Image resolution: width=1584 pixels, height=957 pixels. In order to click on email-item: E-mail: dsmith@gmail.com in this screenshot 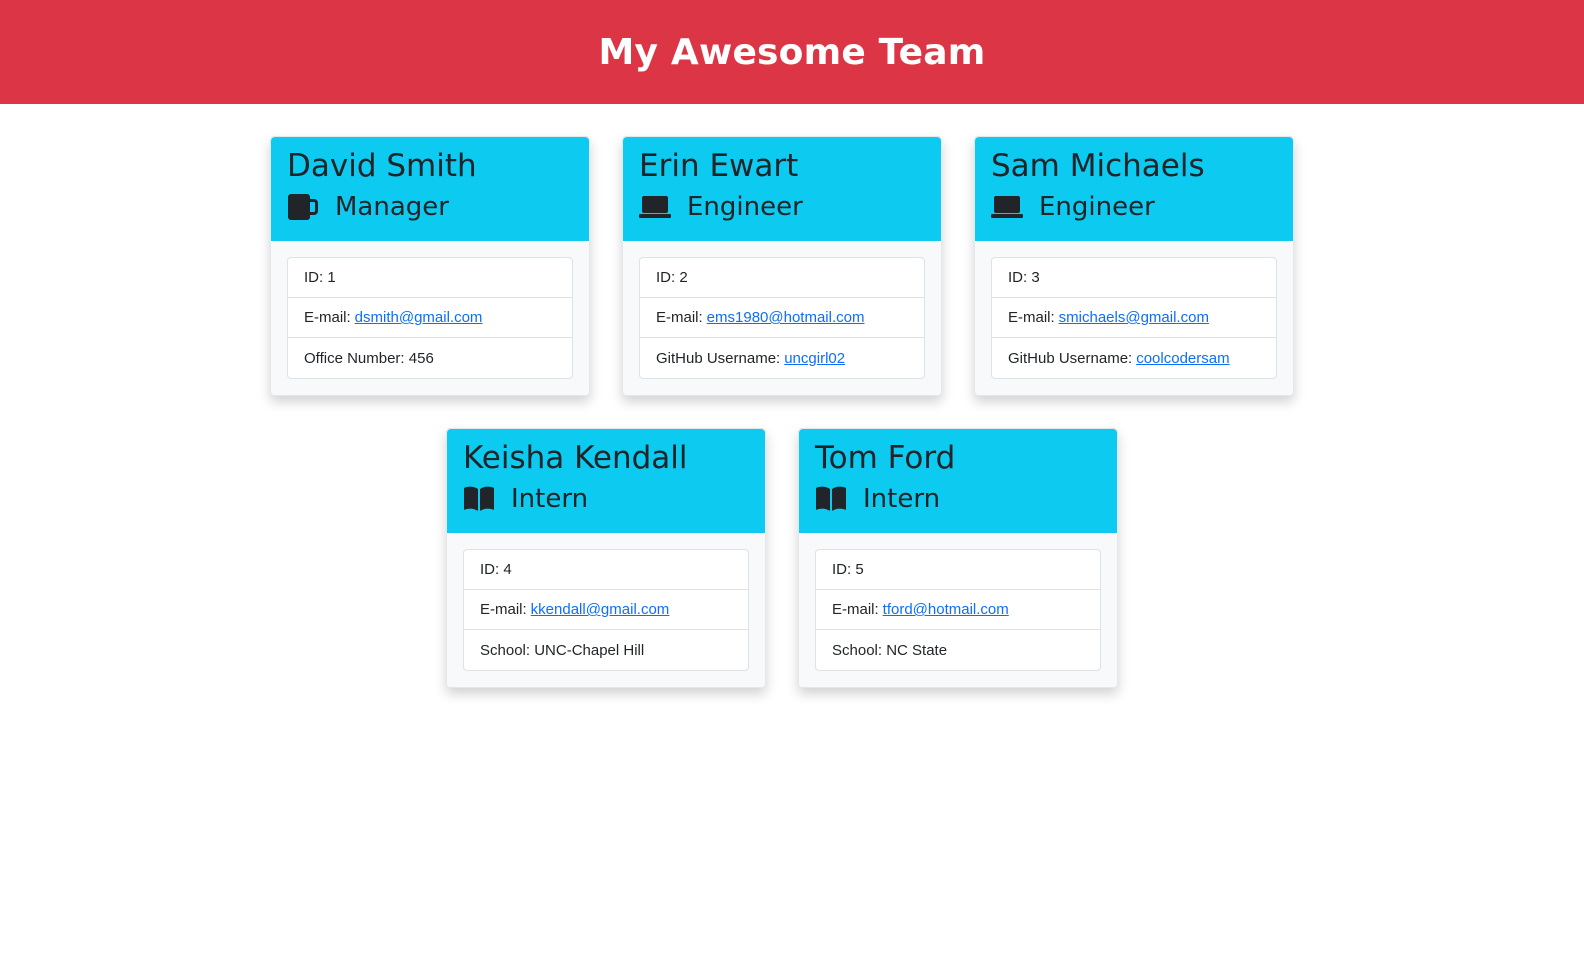, I will do `click(430, 318)`.